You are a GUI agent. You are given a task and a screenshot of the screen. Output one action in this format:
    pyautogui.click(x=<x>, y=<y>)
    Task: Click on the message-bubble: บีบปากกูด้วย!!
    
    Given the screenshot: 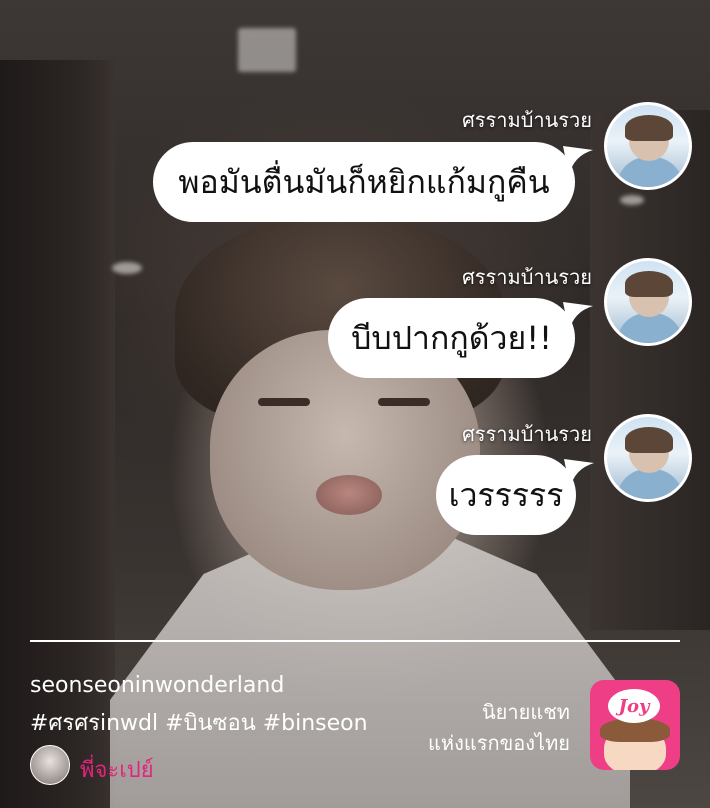 What is the action you would take?
    pyautogui.click(x=451, y=338)
    